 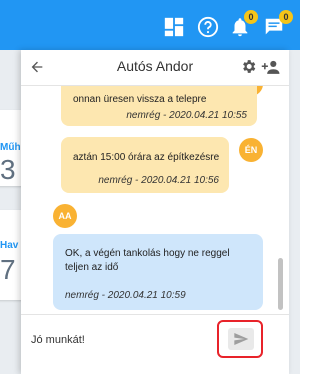 What do you see at coordinates (8, 169) in the screenshot?
I see `stat-card-value: 3` at bounding box center [8, 169].